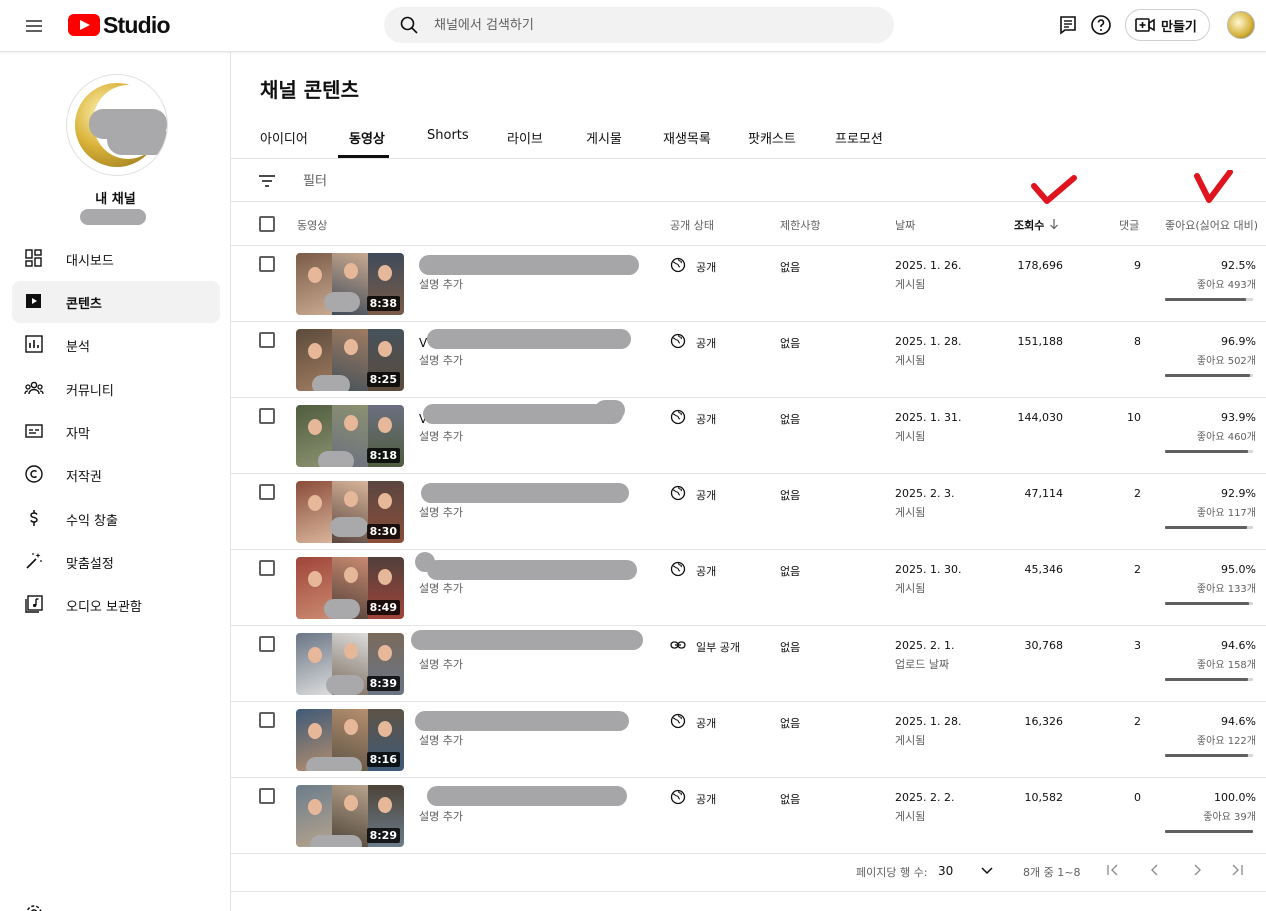  What do you see at coordinates (910, 360) in the screenshot?
I see `date-status: 게시됨` at bounding box center [910, 360].